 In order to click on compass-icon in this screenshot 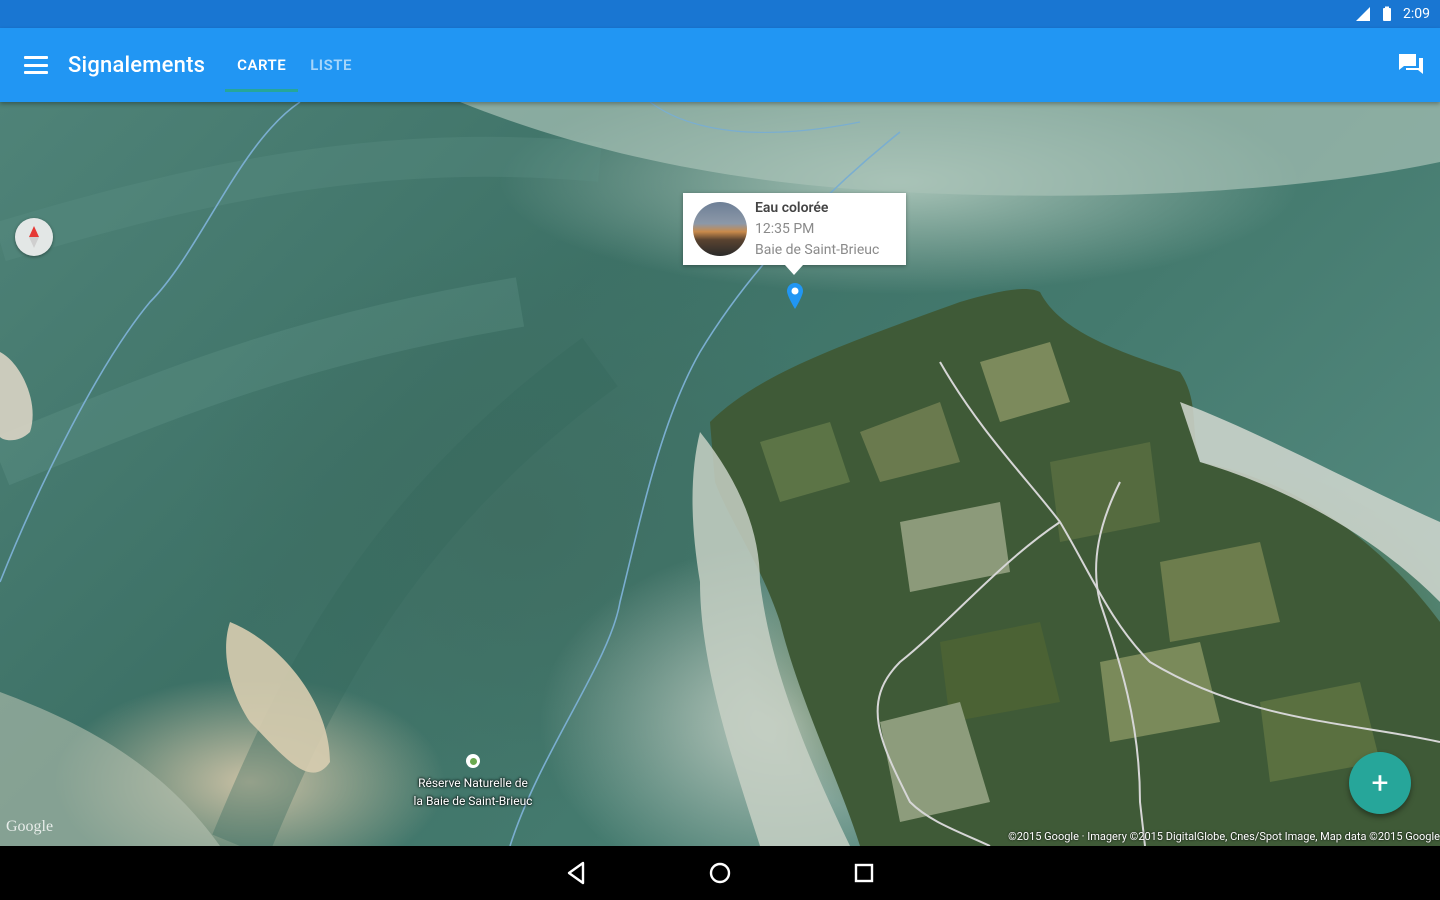, I will do `click(34, 237)`.